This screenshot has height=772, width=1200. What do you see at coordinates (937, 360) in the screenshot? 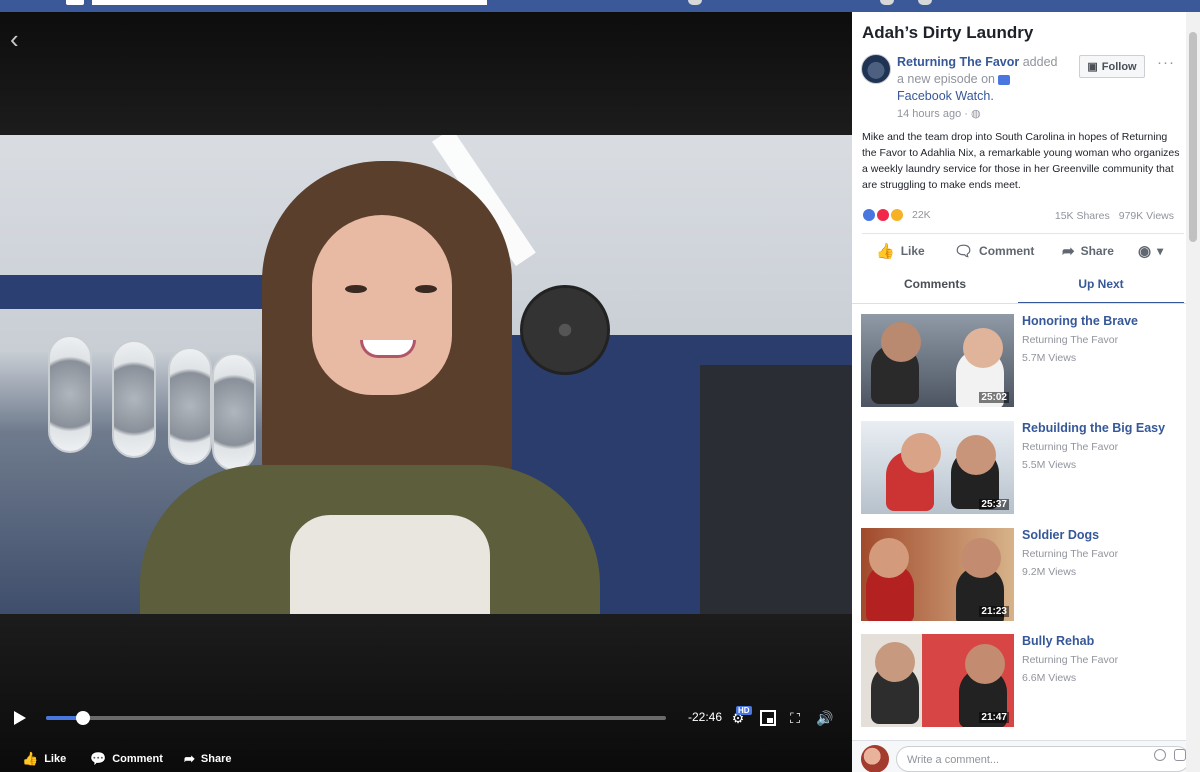
I see `video-thumbnail: 25:02` at bounding box center [937, 360].